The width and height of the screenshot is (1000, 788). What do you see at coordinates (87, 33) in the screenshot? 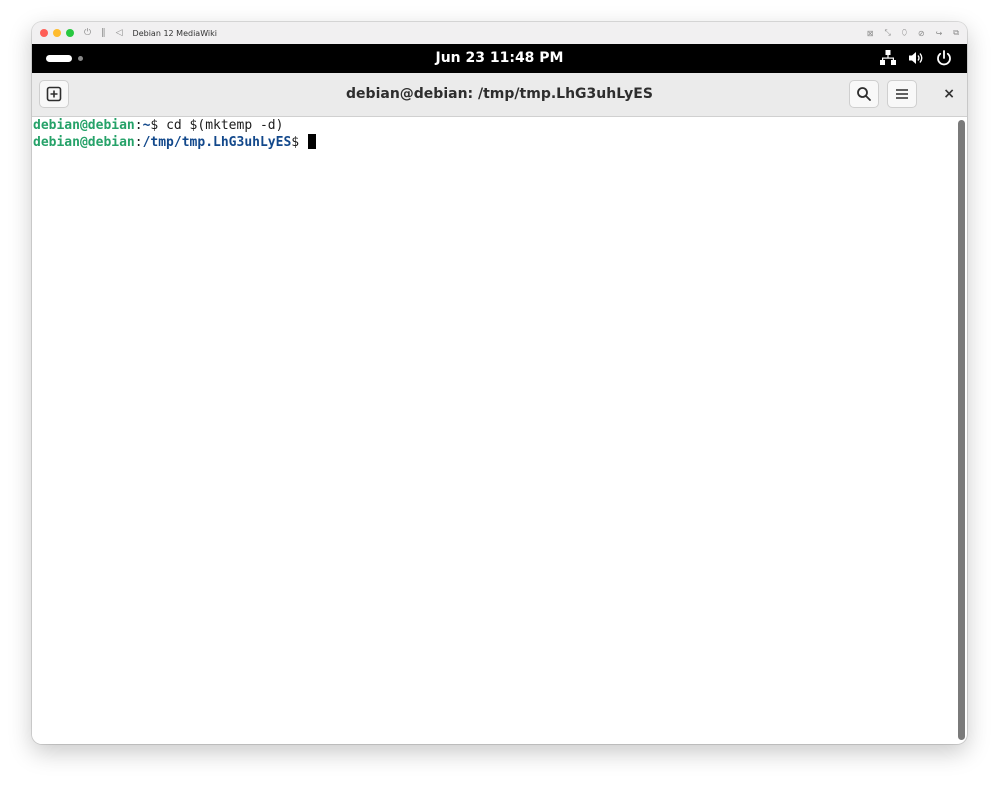
I see `power-icon: ⏻` at bounding box center [87, 33].